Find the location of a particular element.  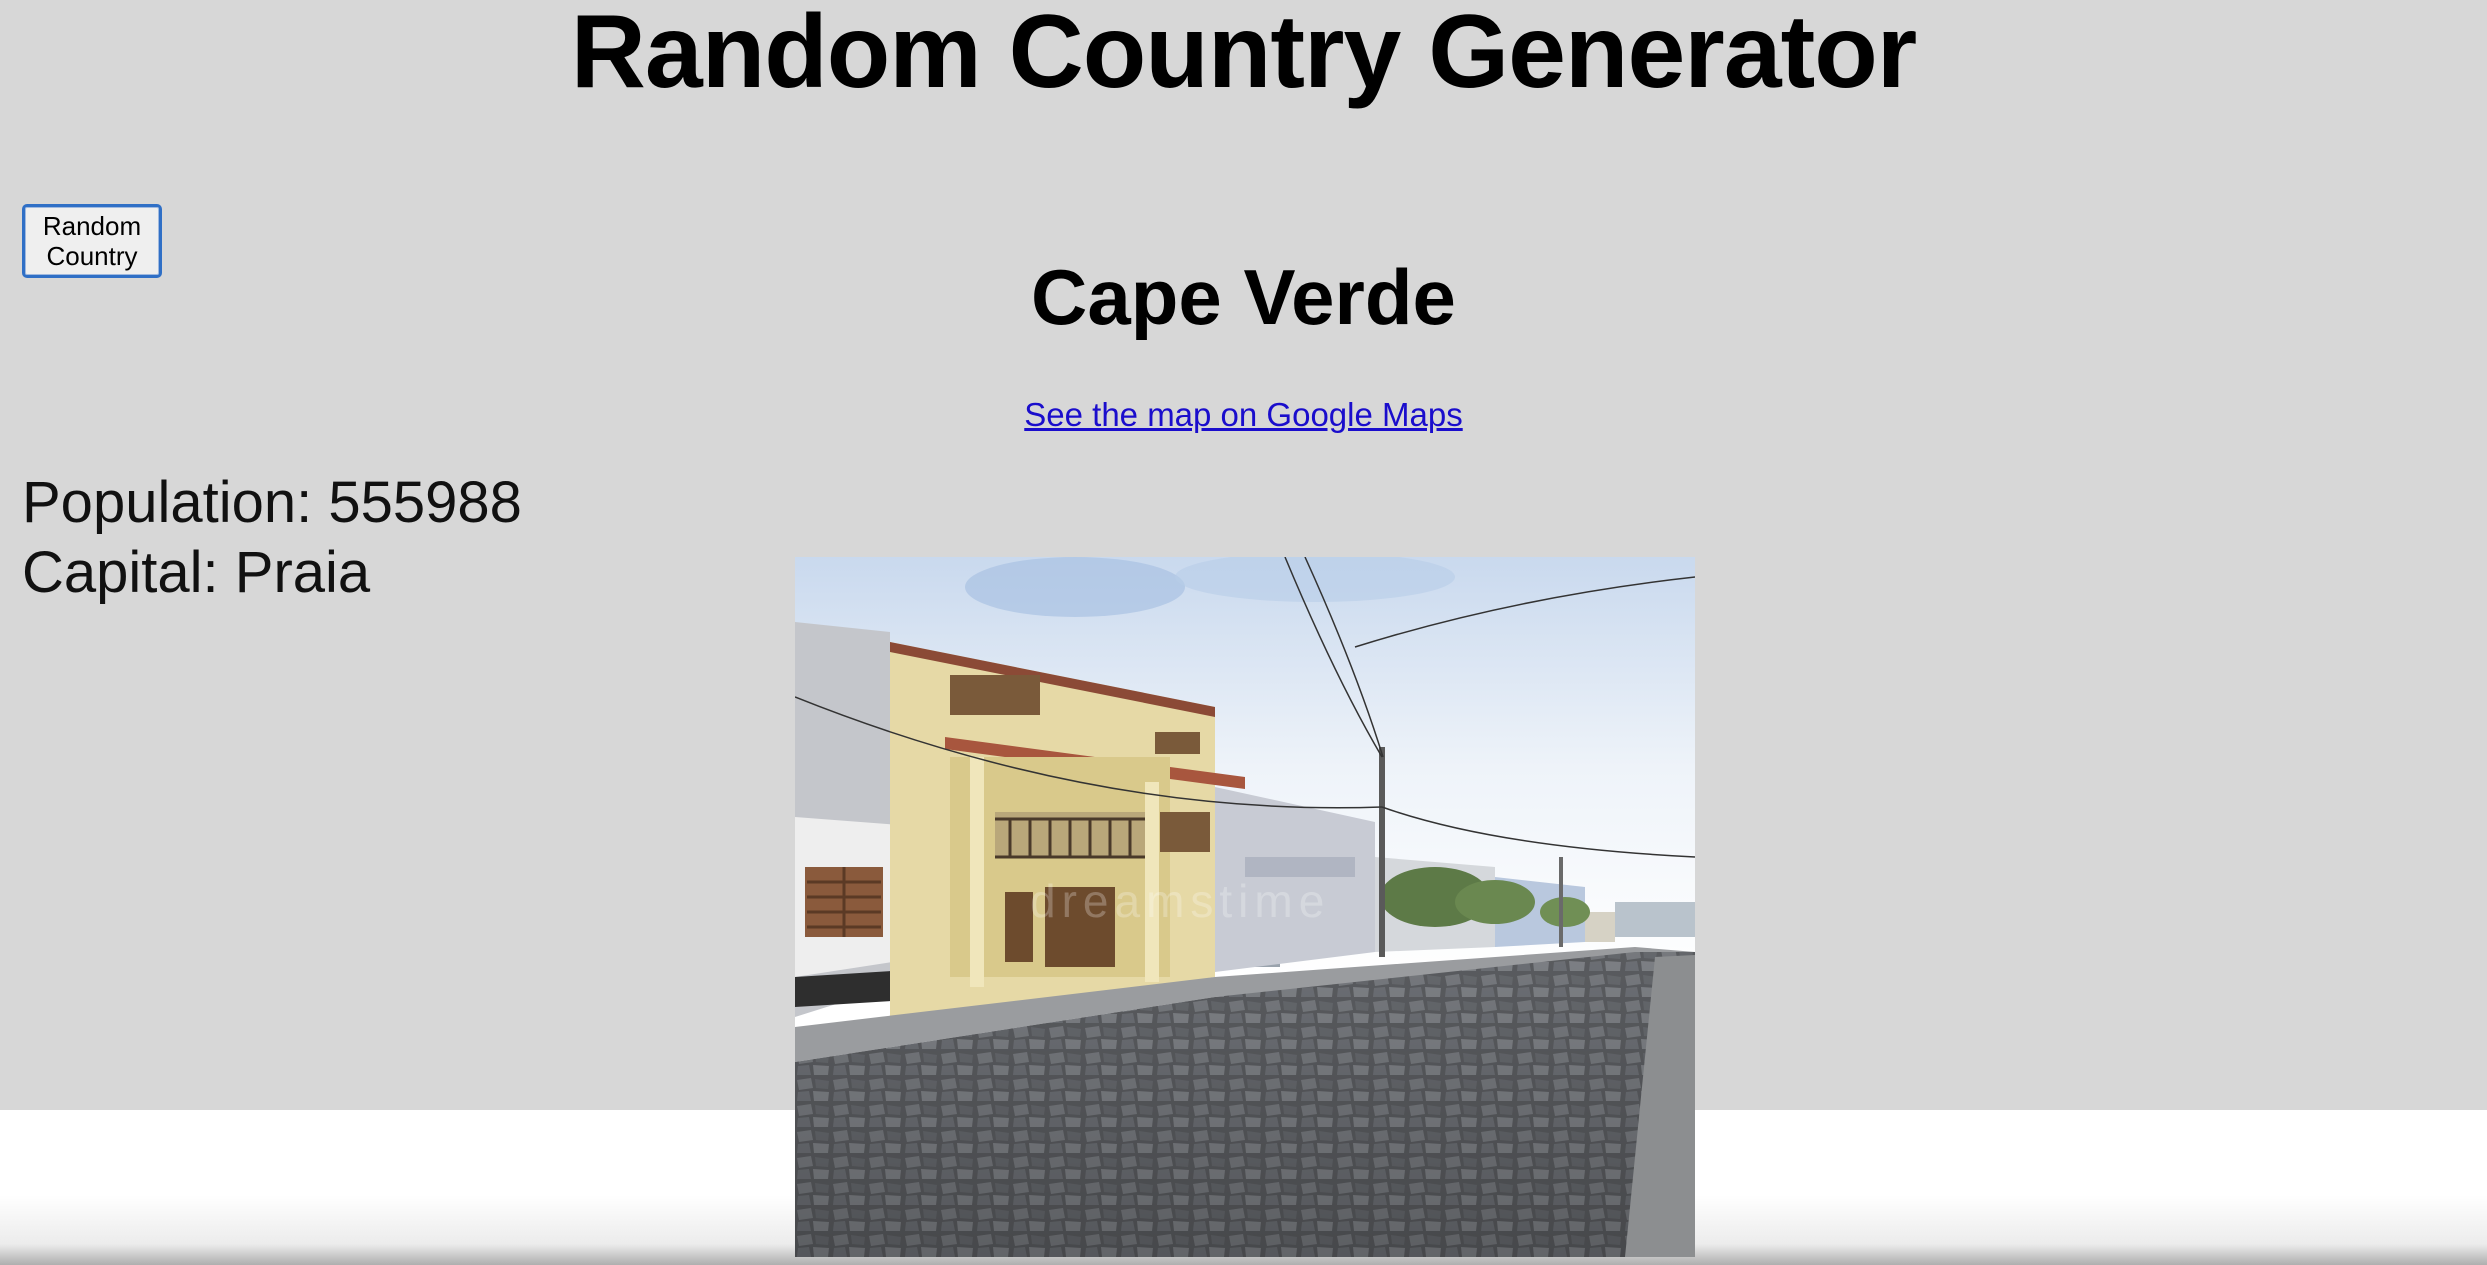

population-label: Population: is located at coordinates (167, 502).